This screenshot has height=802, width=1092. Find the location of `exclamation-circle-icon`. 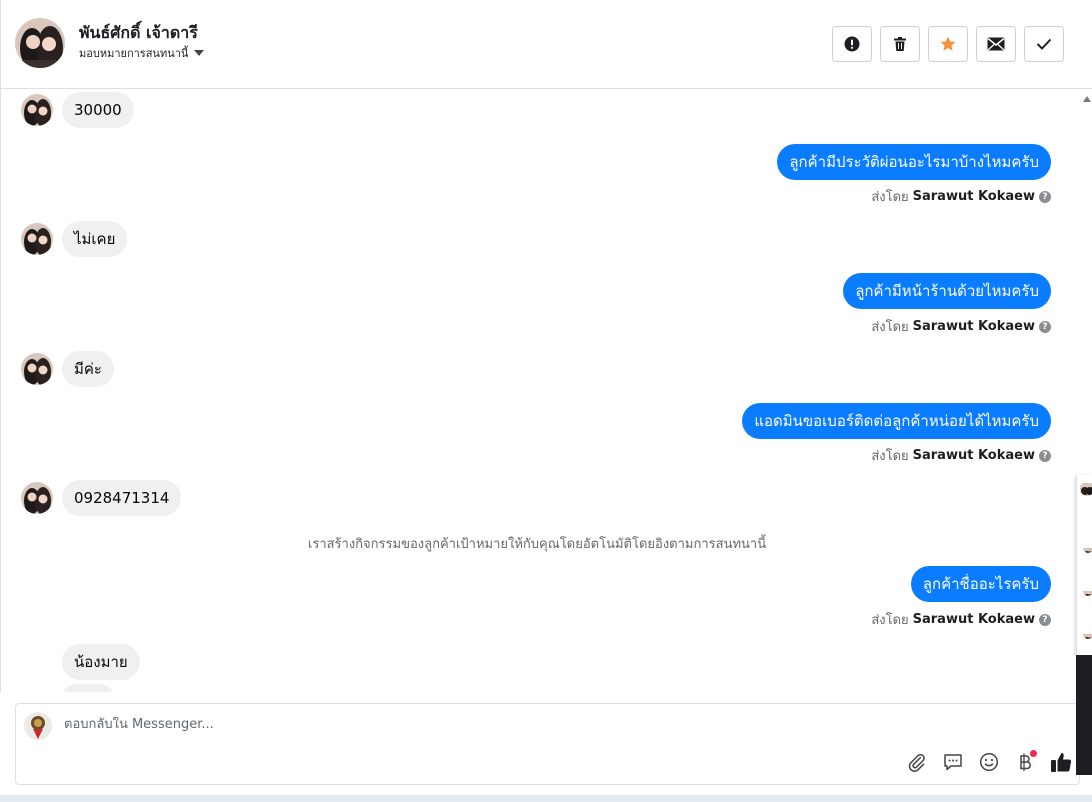

exclamation-circle-icon is located at coordinates (852, 44).